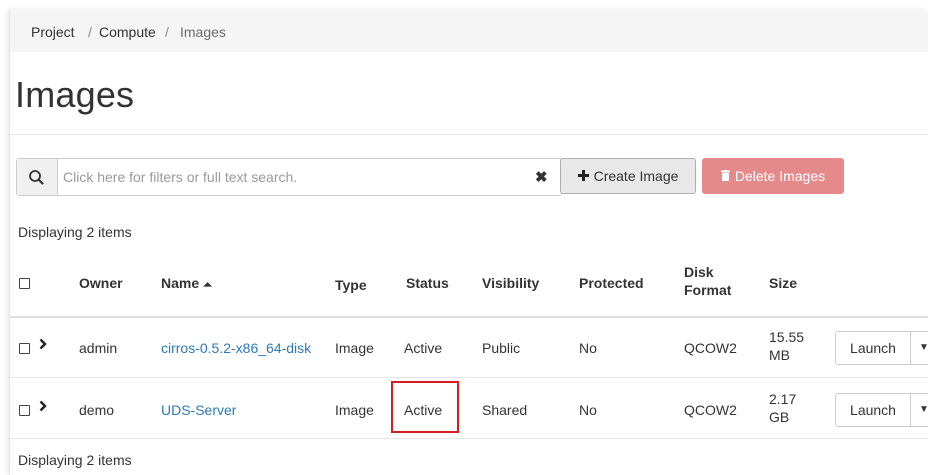 The width and height of the screenshot is (928, 475). What do you see at coordinates (510, 283) in the screenshot?
I see `column-visibility: Visibility` at bounding box center [510, 283].